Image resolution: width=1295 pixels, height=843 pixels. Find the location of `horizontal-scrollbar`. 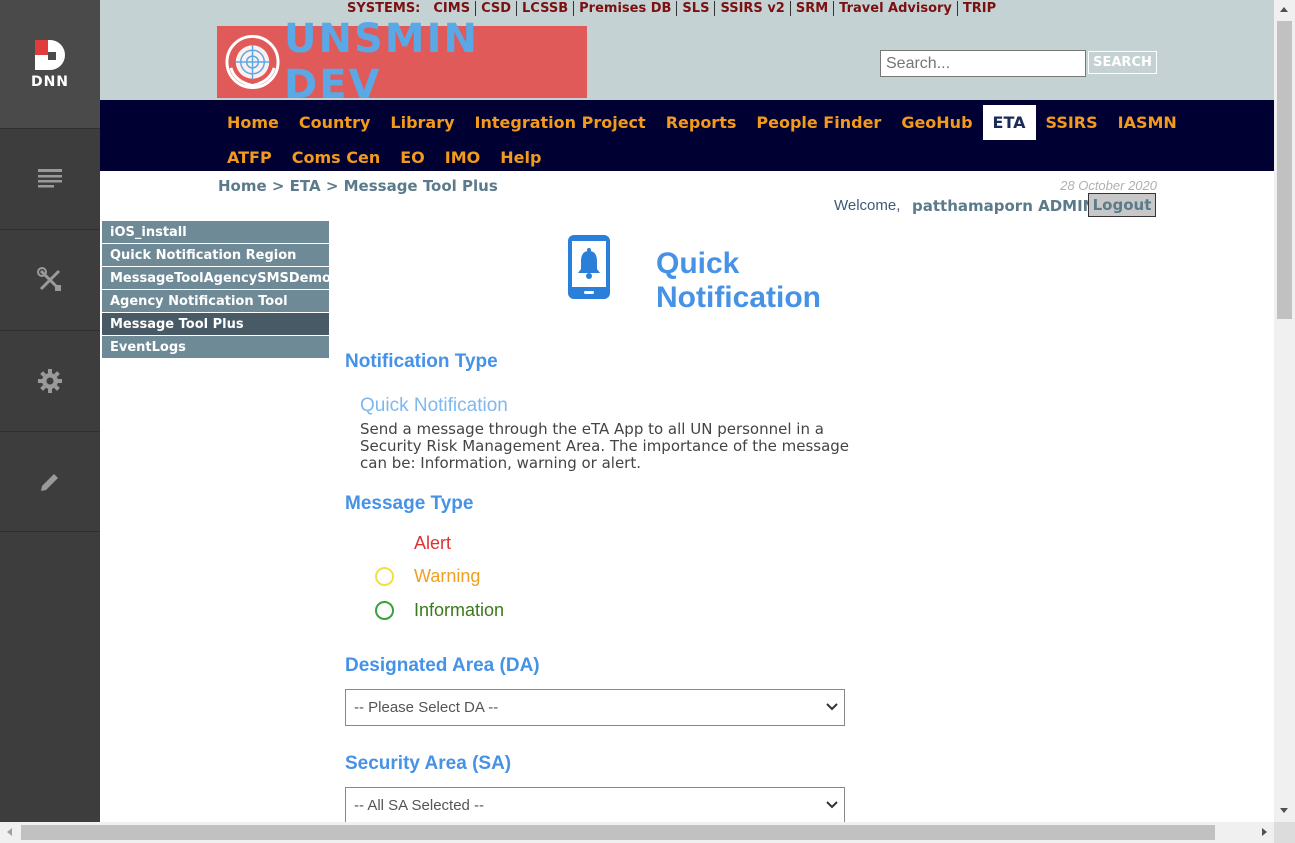

horizontal-scrollbar is located at coordinates (637, 832).